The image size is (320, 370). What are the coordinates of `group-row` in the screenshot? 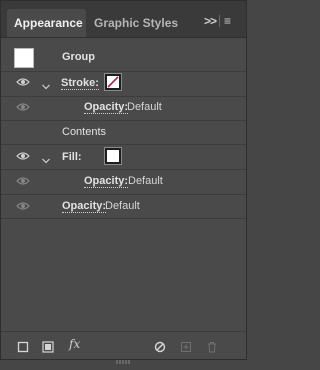 It's located at (123, 57).